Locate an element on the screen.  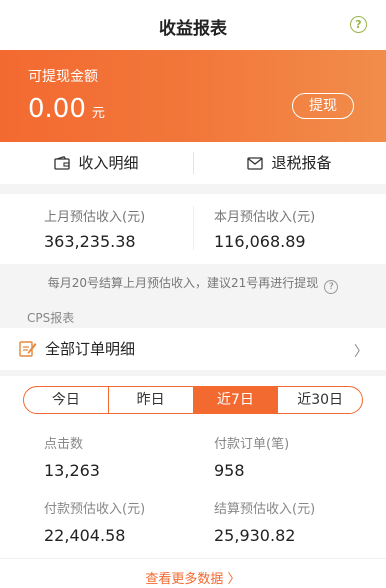
balance-value: 0.00 is located at coordinates (57, 109).